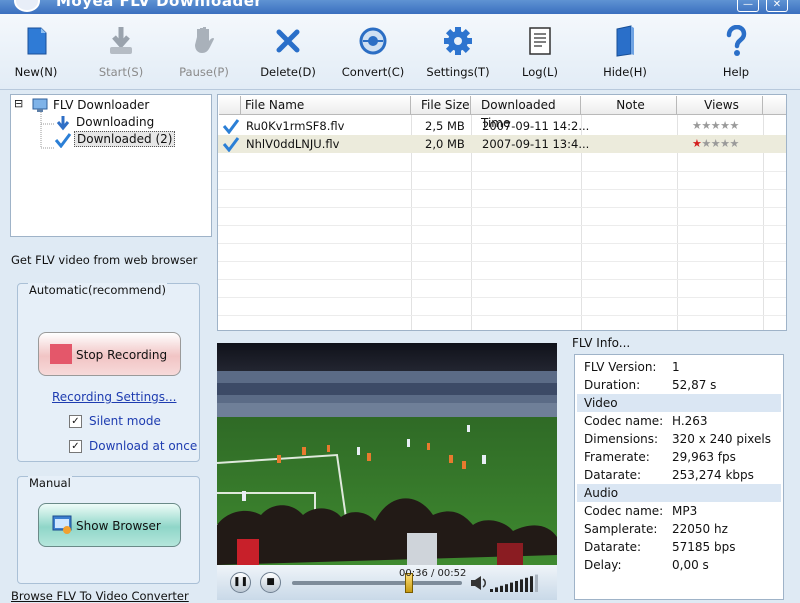  I want to click on automatic-group-title: Automatic(recommend), so click(97, 290).